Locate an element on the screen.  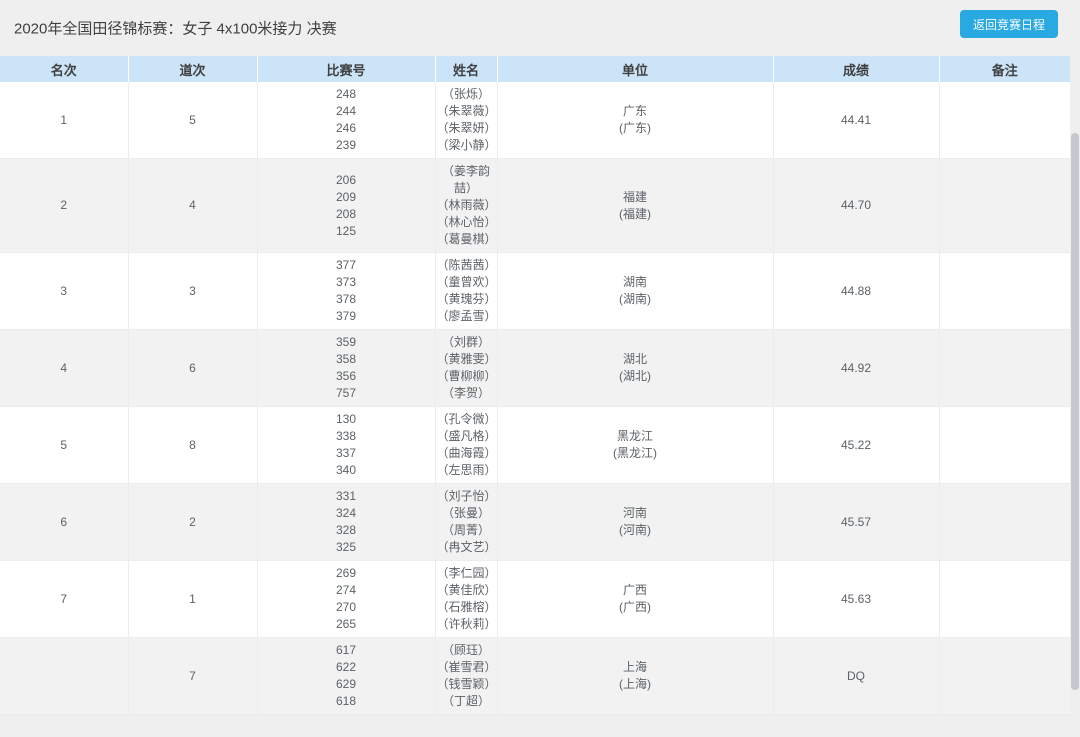
lane-cell: 5 is located at coordinates (193, 120).